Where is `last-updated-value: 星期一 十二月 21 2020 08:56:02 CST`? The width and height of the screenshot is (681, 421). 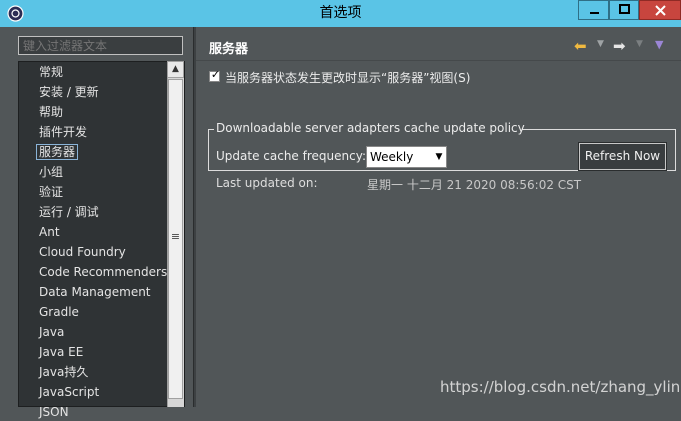 last-updated-value: 星期一 十二月 21 2020 08:56:02 CST is located at coordinates (474, 185).